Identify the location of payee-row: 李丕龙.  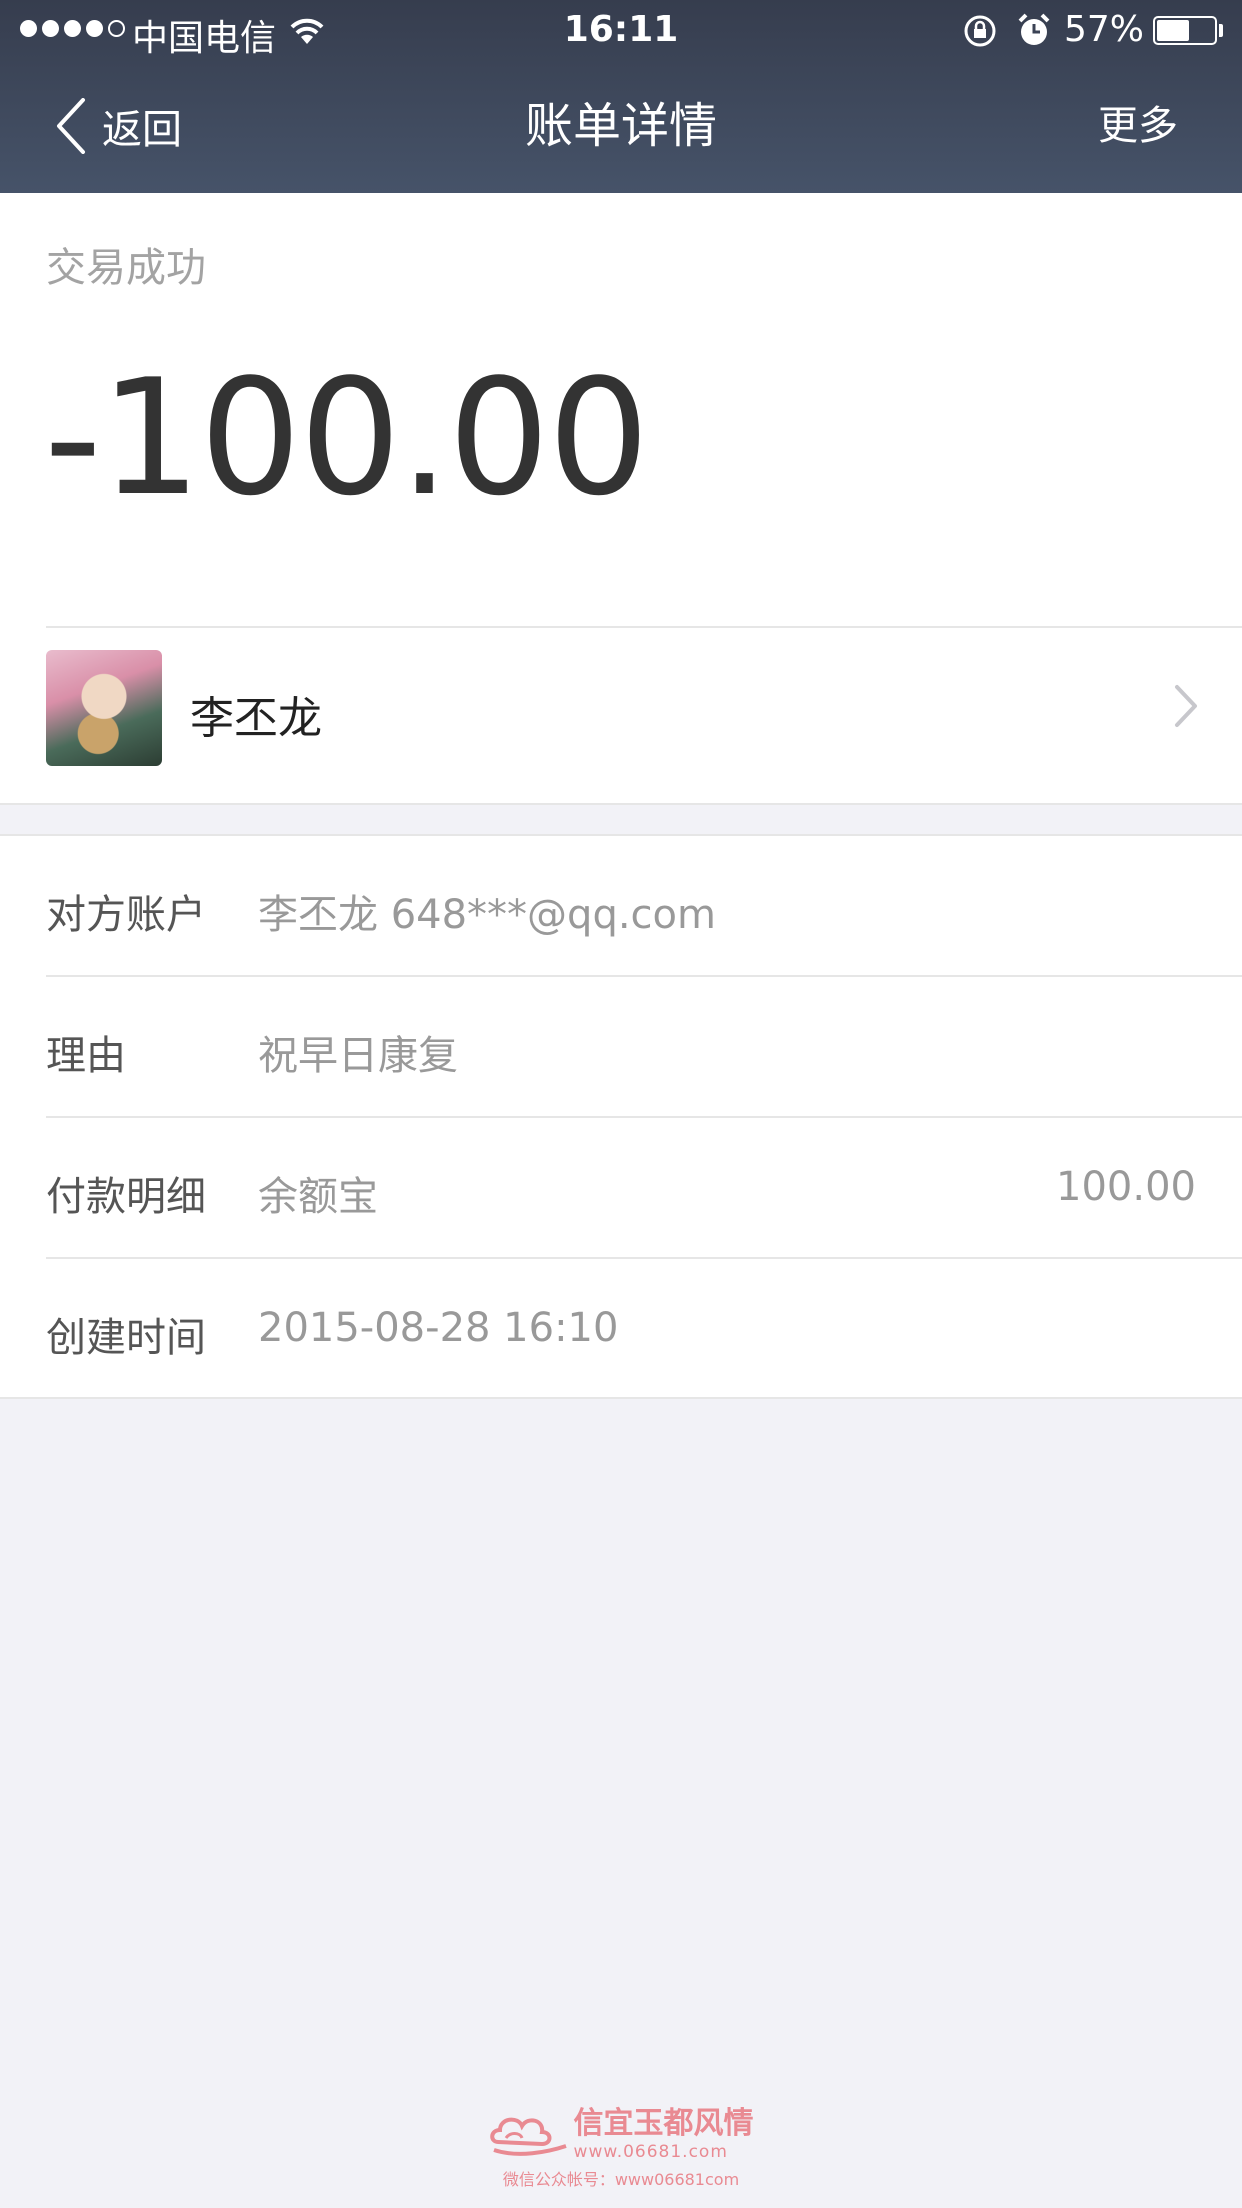
(621, 716).